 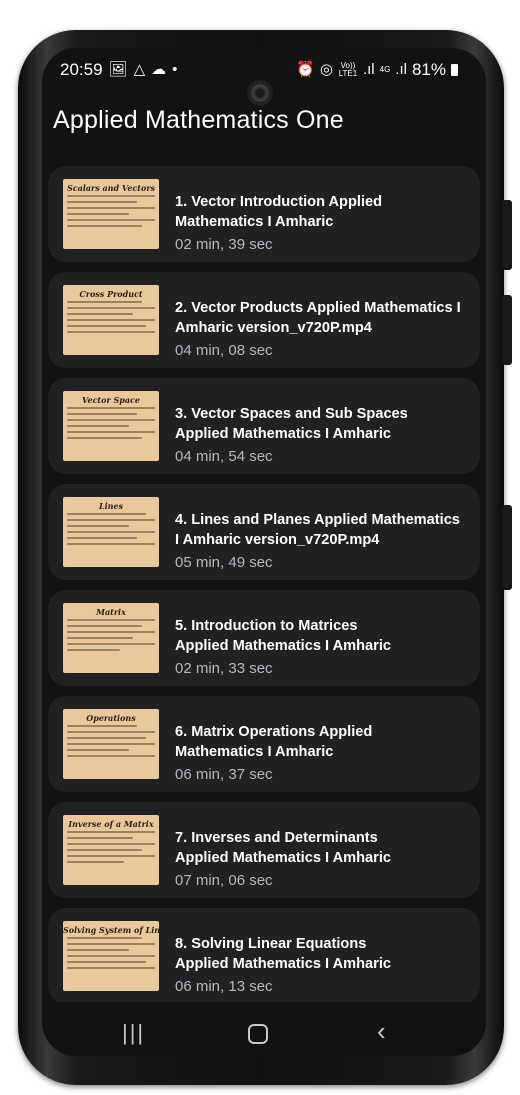 What do you see at coordinates (139, 69) in the screenshot?
I see `drive-icon: △` at bounding box center [139, 69].